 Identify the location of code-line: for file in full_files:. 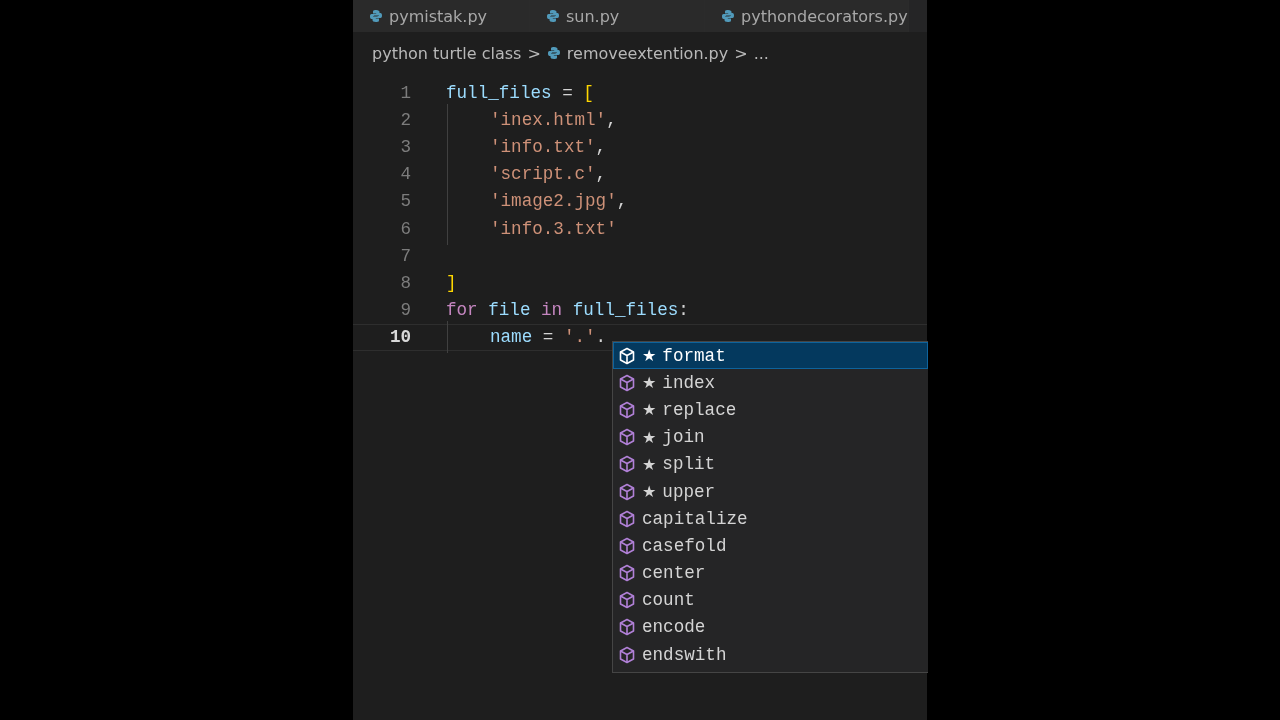
(567, 310).